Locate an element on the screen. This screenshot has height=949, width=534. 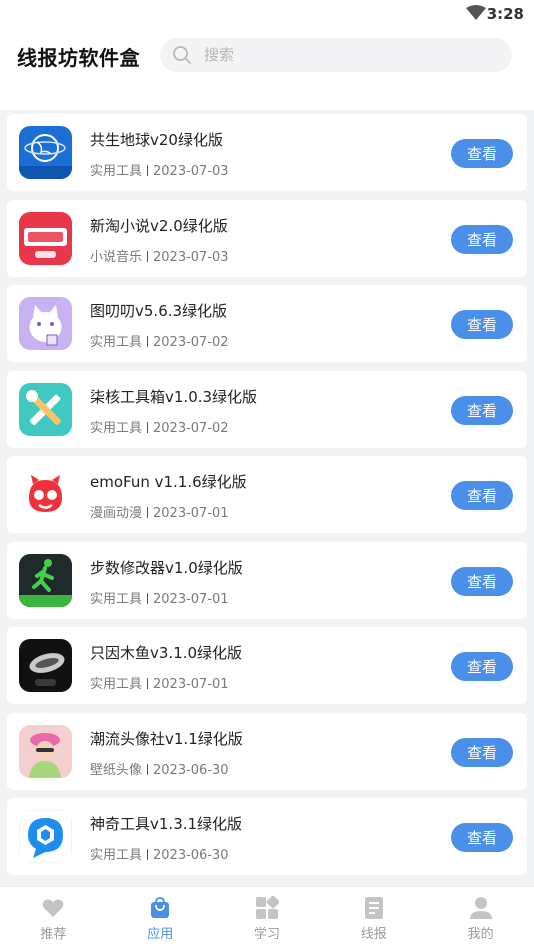
person-icon is located at coordinates (481, 908).